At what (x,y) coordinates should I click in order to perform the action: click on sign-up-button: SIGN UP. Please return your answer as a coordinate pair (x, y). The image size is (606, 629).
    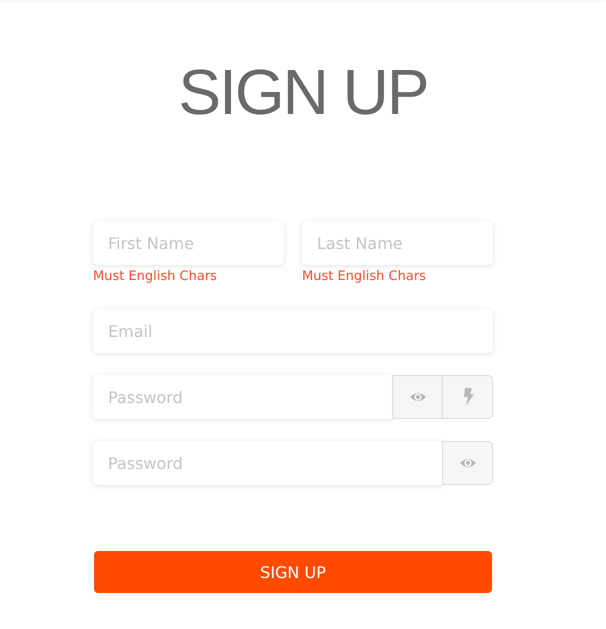
    Looking at the image, I should click on (293, 572).